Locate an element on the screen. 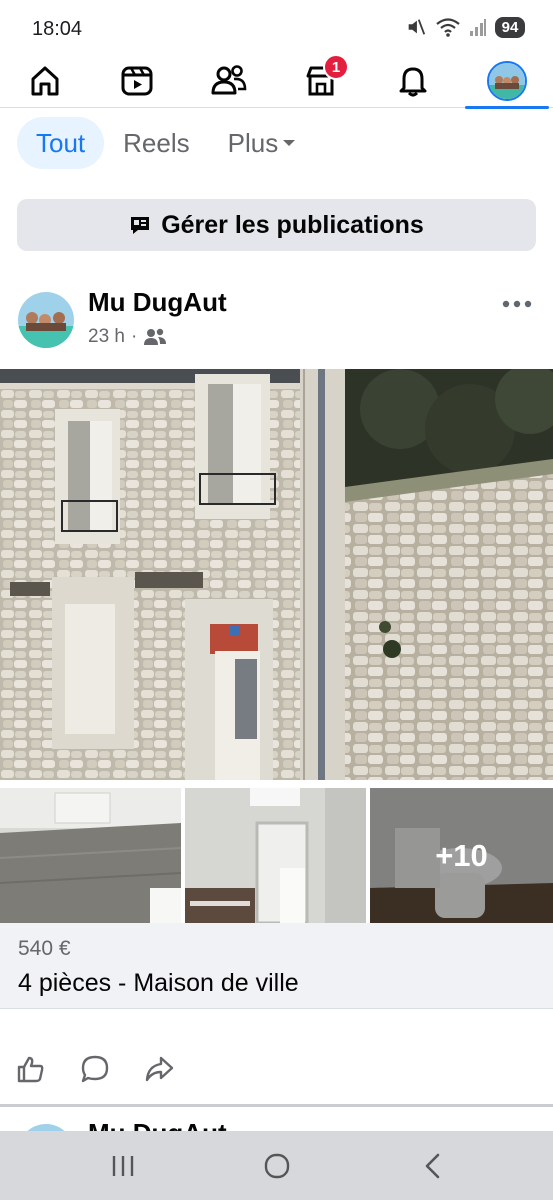 Image resolution: width=553 pixels, height=1200 pixels. tab-plus-label: Plus is located at coordinates (253, 142).